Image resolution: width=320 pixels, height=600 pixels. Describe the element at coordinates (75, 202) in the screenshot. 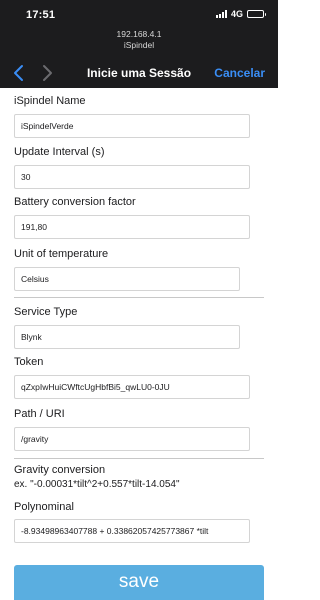

I see `battery-factor-label: Battery conversion factor` at that location.